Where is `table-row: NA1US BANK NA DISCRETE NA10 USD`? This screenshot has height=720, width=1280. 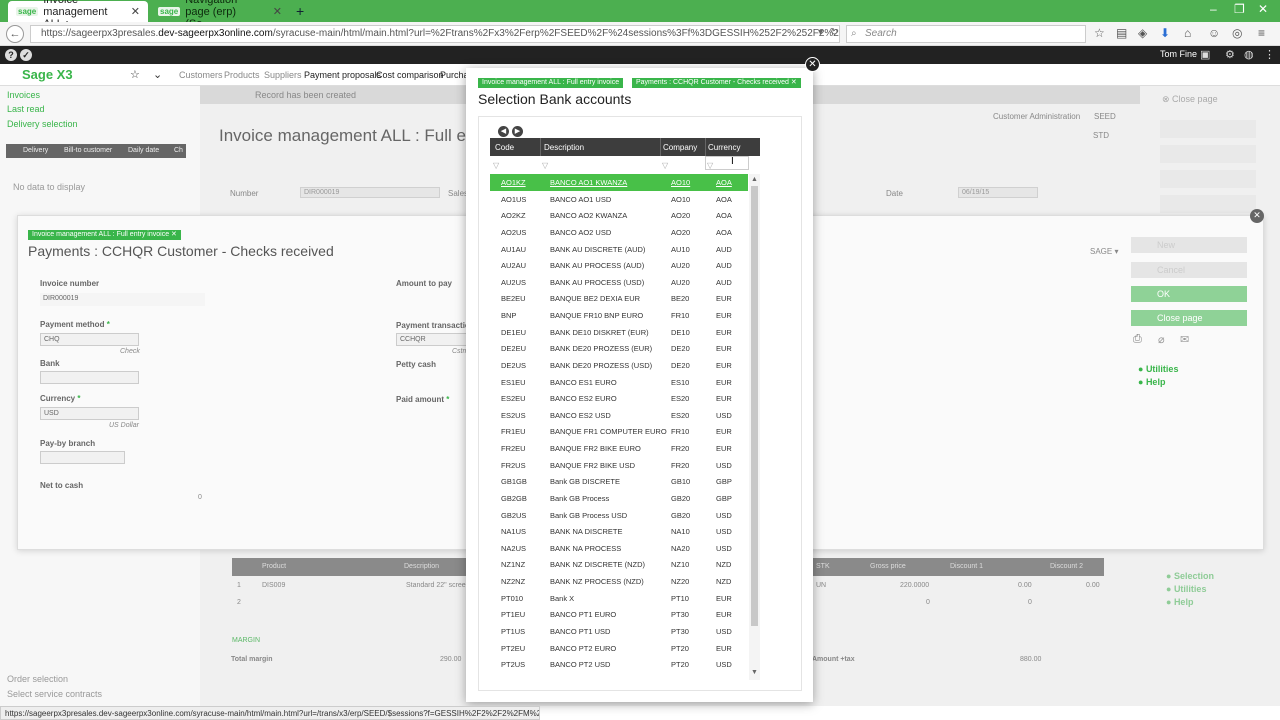
table-row: NA1US BANK NA DISCRETE NA10 USD is located at coordinates (619, 531).